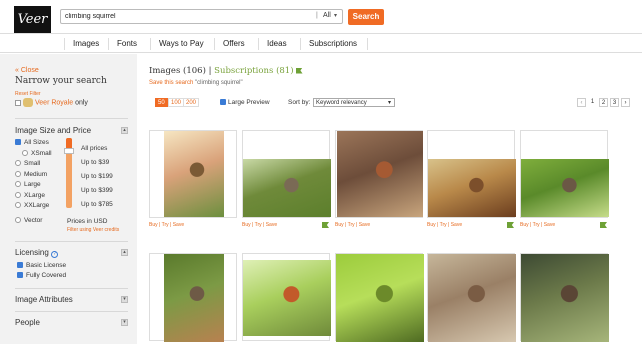  I want to click on nav-item-fonts: Fonts, so click(122, 44).